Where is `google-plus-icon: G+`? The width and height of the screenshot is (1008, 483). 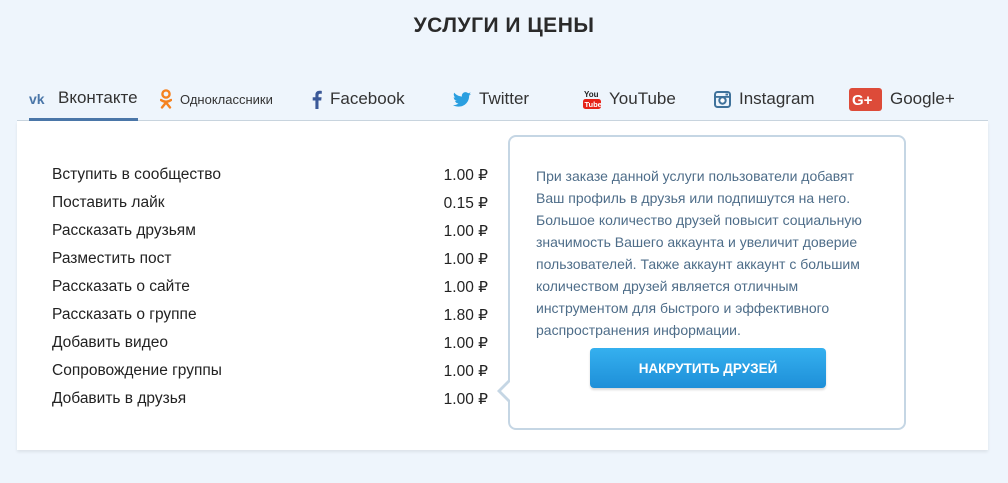 google-plus-icon: G+ is located at coordinates (865, 99).